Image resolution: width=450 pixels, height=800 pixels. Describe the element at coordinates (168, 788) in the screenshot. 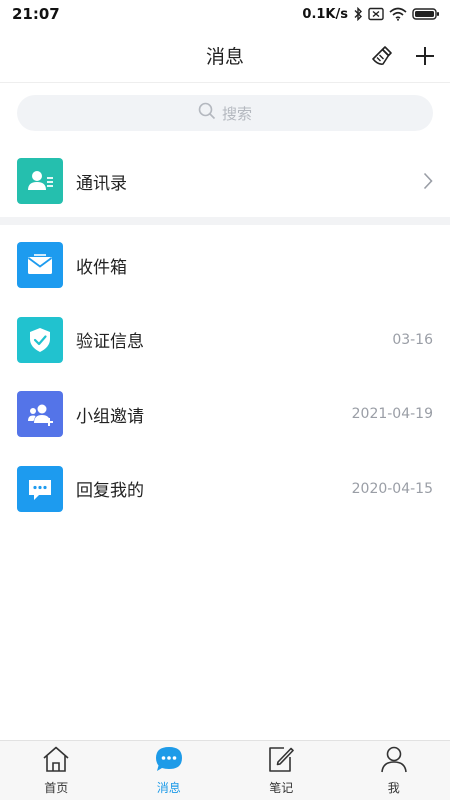

I see `tab-label: 消息` at that location.